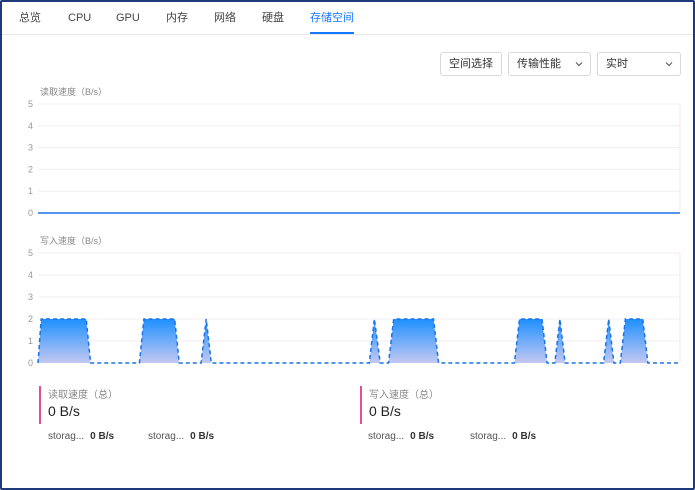  Describe the element at coordinates (404, 395) in the screenshot. I see `write-total-label: 写入速度（总）` at that location.